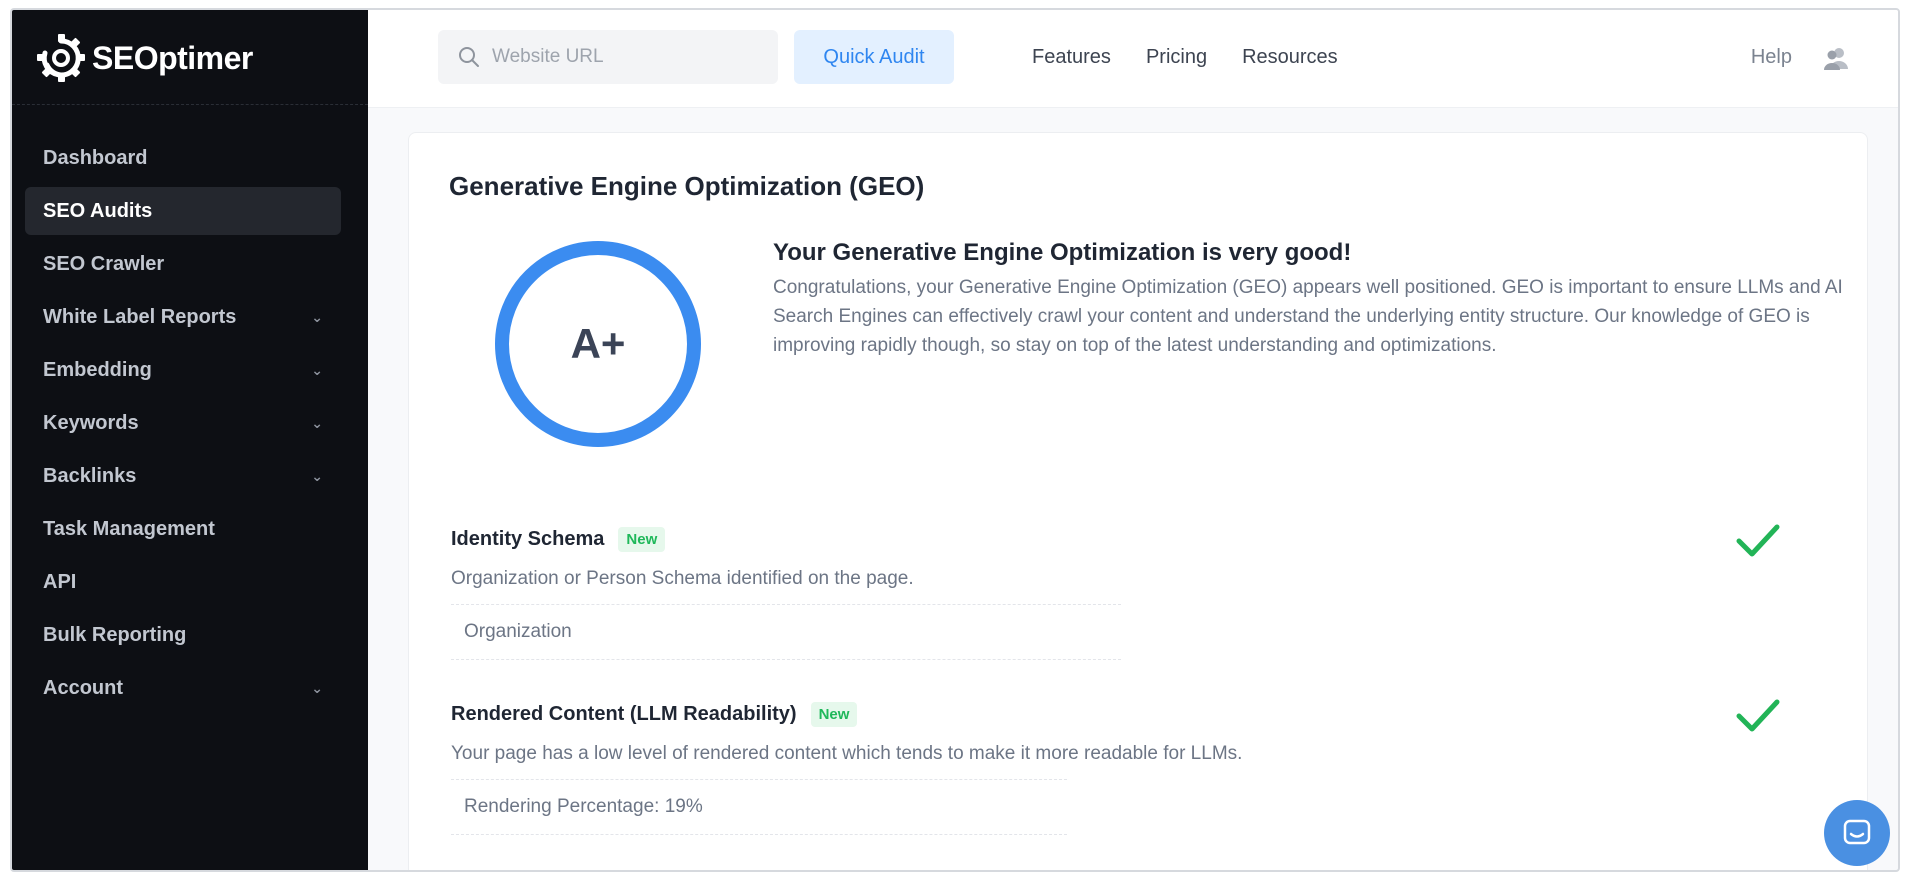  I want to click on sidebar-item-account: Account ⌄, so click(183, 688).